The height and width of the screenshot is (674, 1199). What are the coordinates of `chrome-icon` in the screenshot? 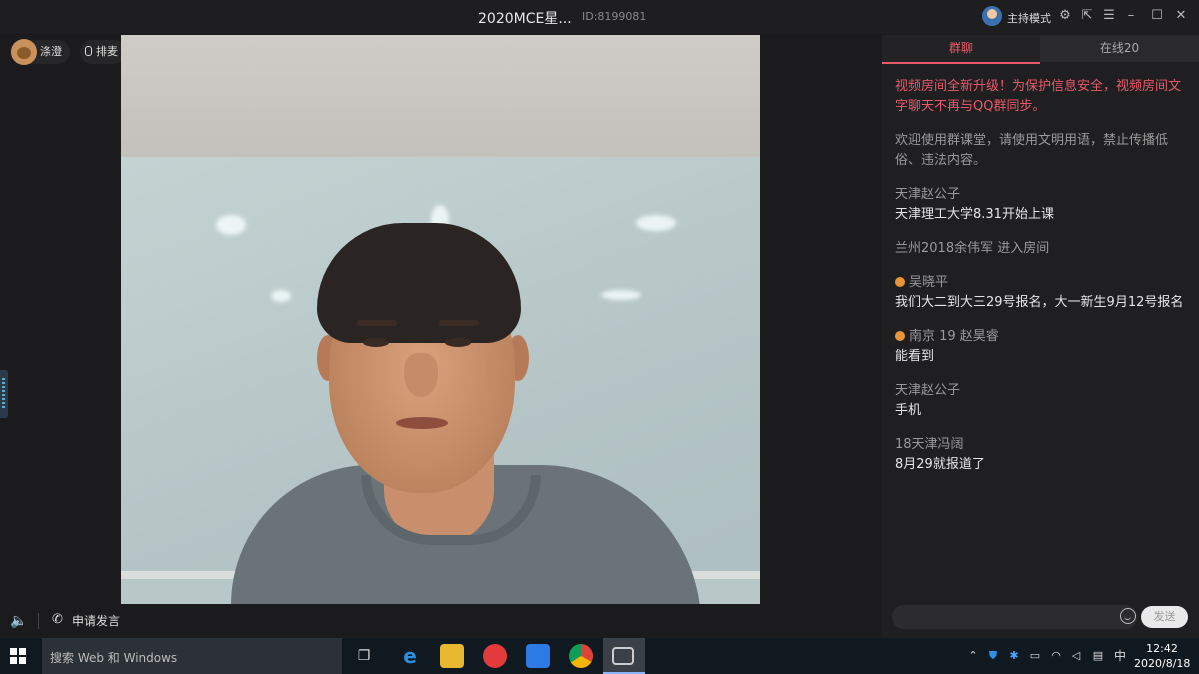 It's located at (581, 656).